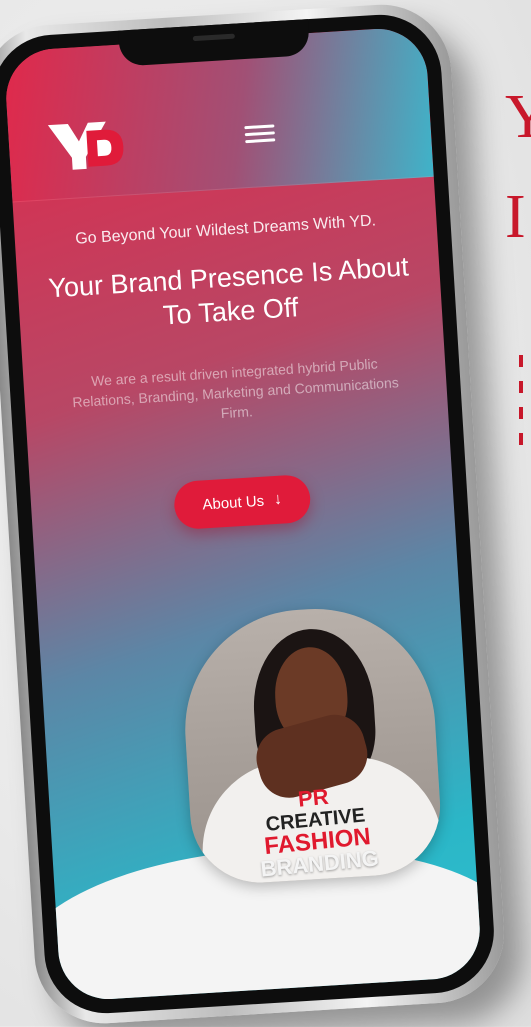  I want to click on yd-logo-mark, so click(85, 145).